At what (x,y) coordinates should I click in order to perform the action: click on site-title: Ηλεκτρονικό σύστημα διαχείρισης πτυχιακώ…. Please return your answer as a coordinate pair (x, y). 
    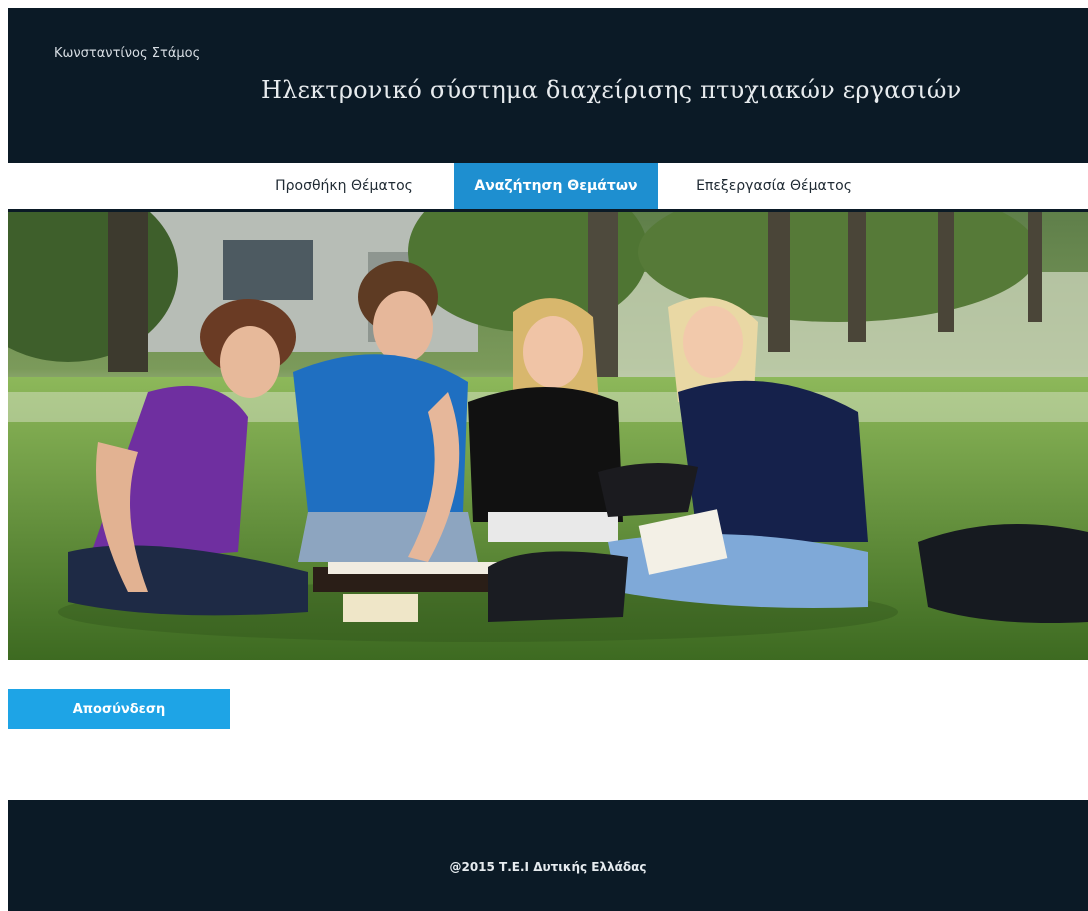
    Looking at the image, I should click on (611, 90).